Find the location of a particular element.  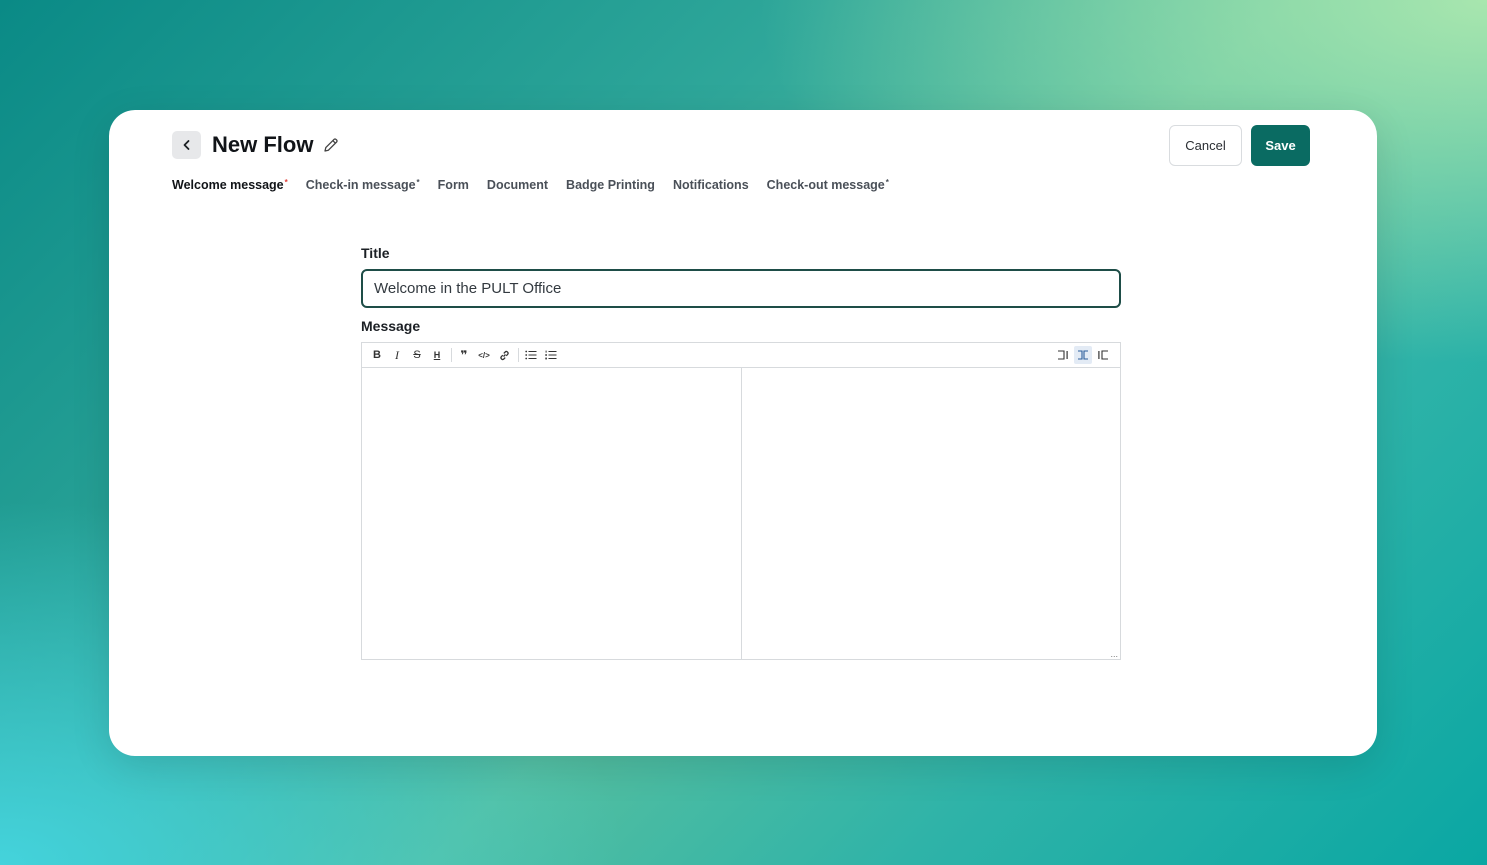

tab-check-out-message: Check-out message* is located at coordinates (828, 185).